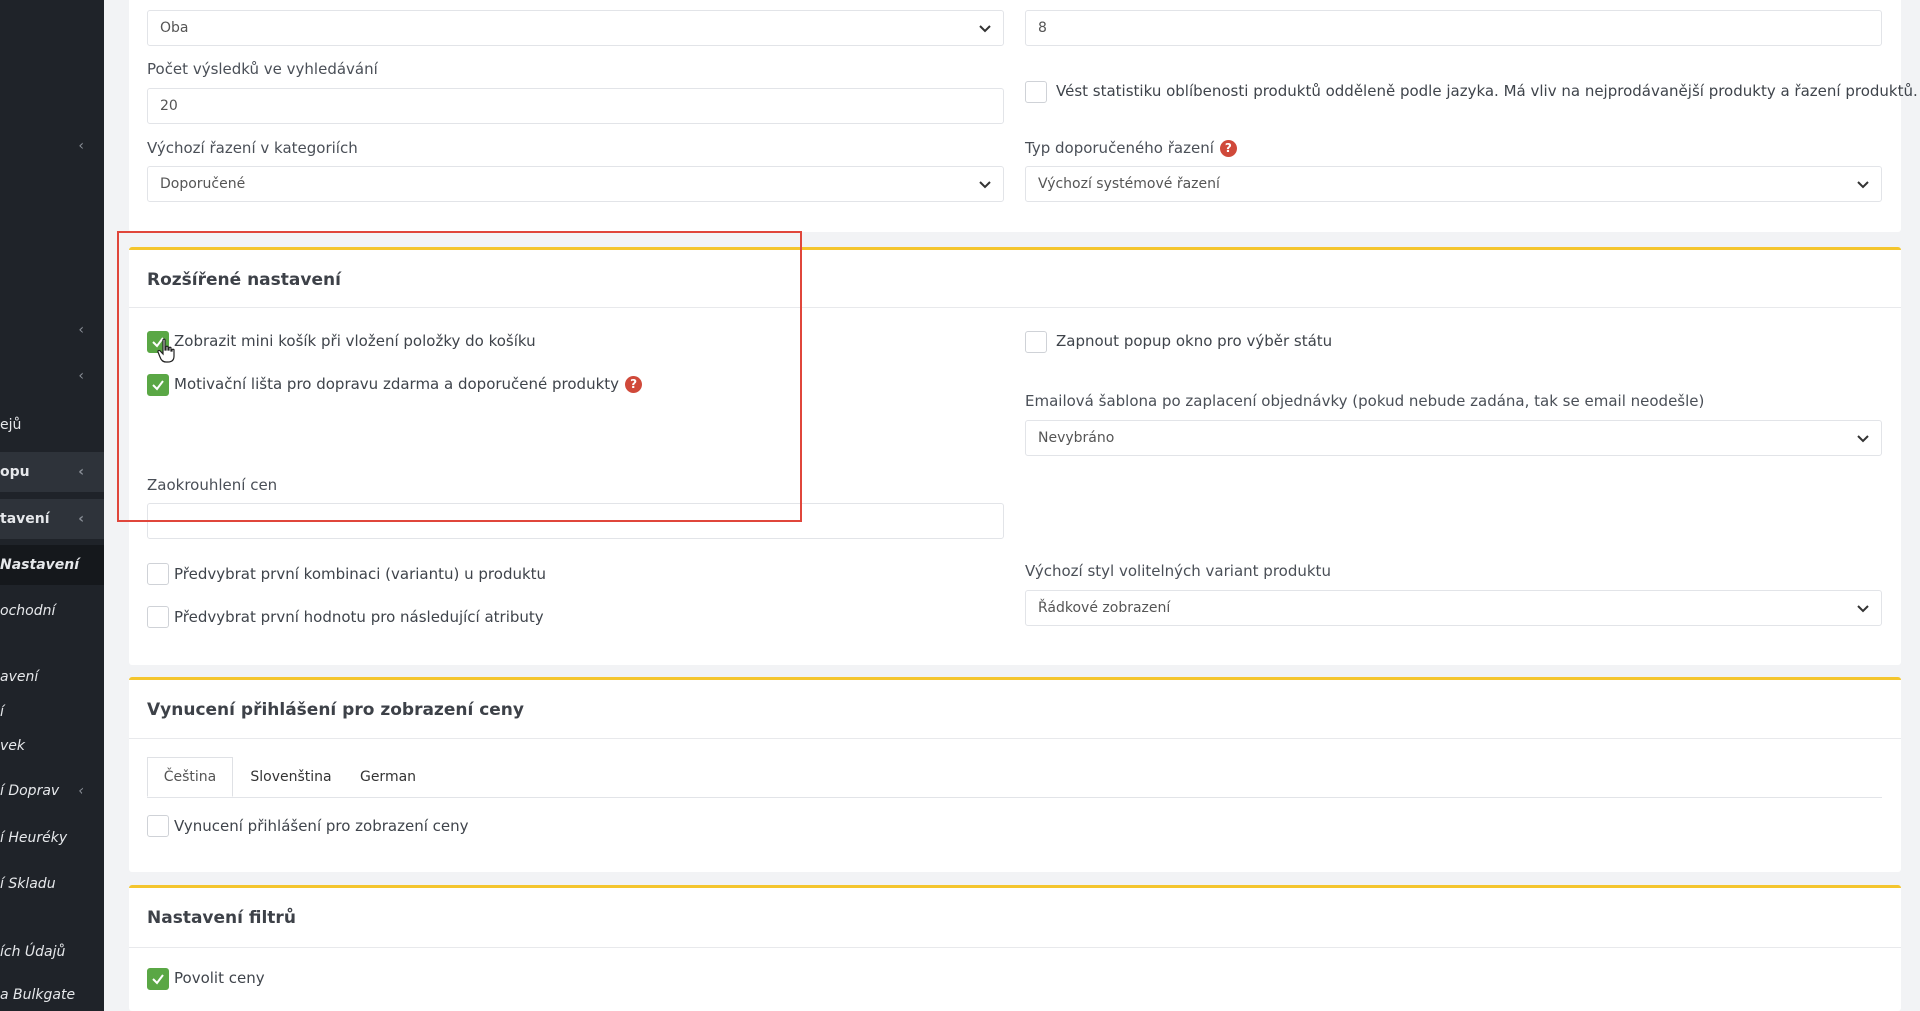 The image size is (1920, 1011). Describe the element at coordinates (1453, 608) in the screenshot. I see `variant-style-select: Řádkové zobrazení` at that location.